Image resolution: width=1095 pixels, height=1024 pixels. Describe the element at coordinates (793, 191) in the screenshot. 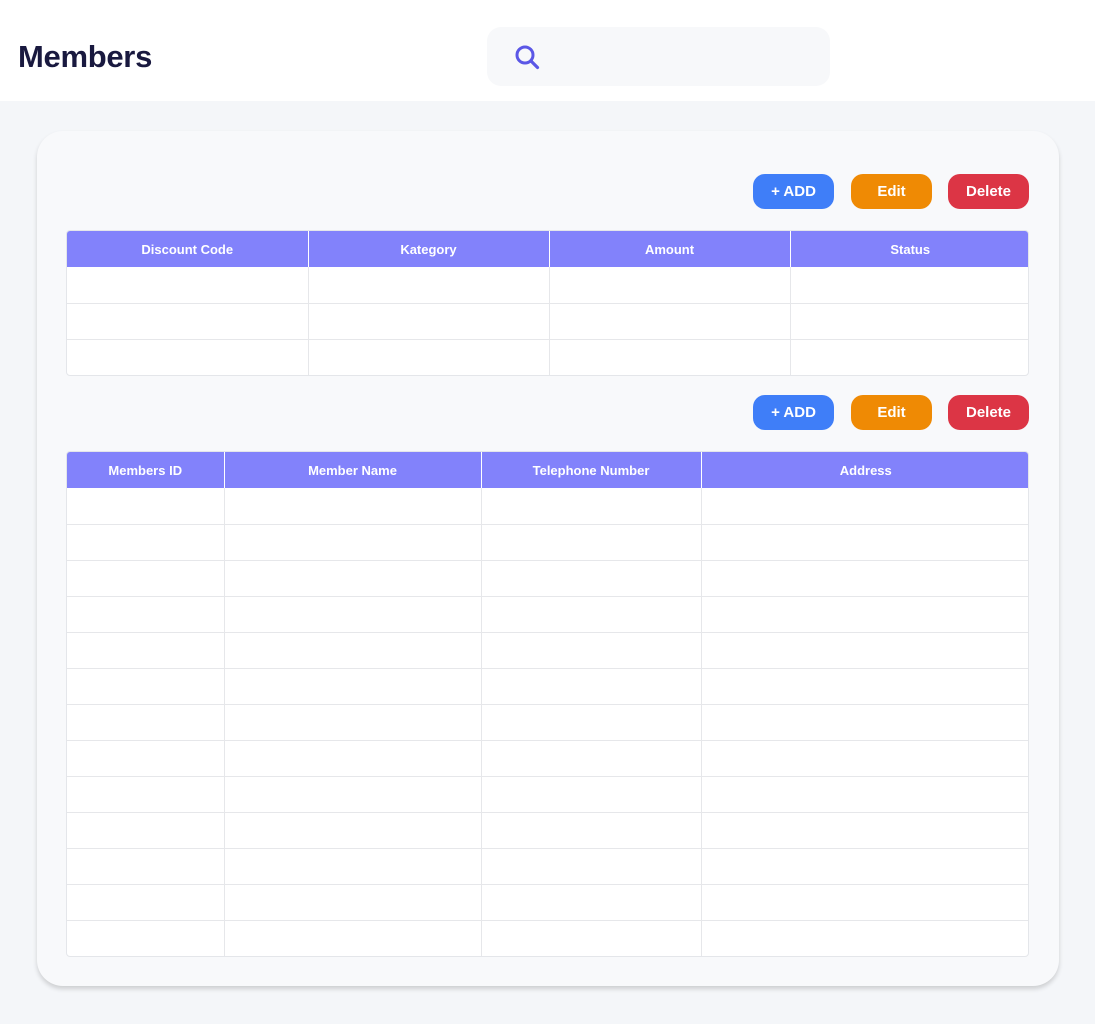

I see `discount-add-button: + ADD` at that location.